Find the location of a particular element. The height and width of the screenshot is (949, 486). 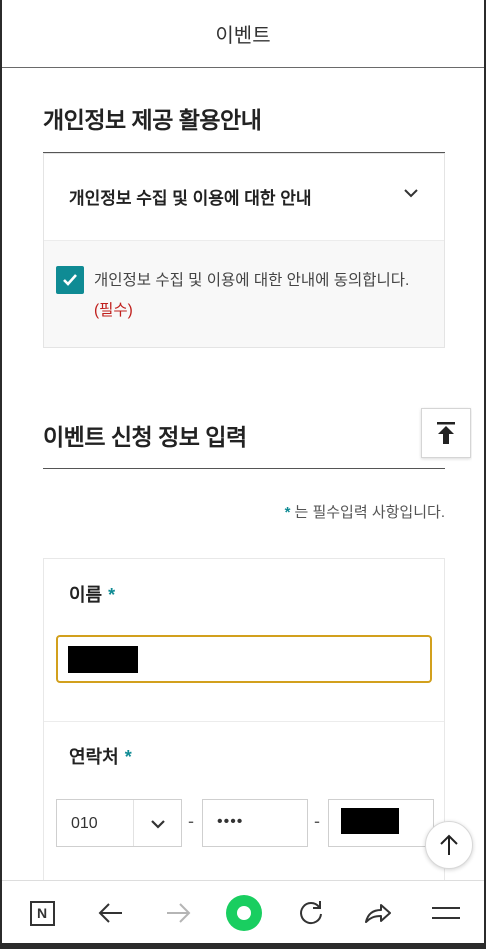

share-button is located at coordinates (378, 913).